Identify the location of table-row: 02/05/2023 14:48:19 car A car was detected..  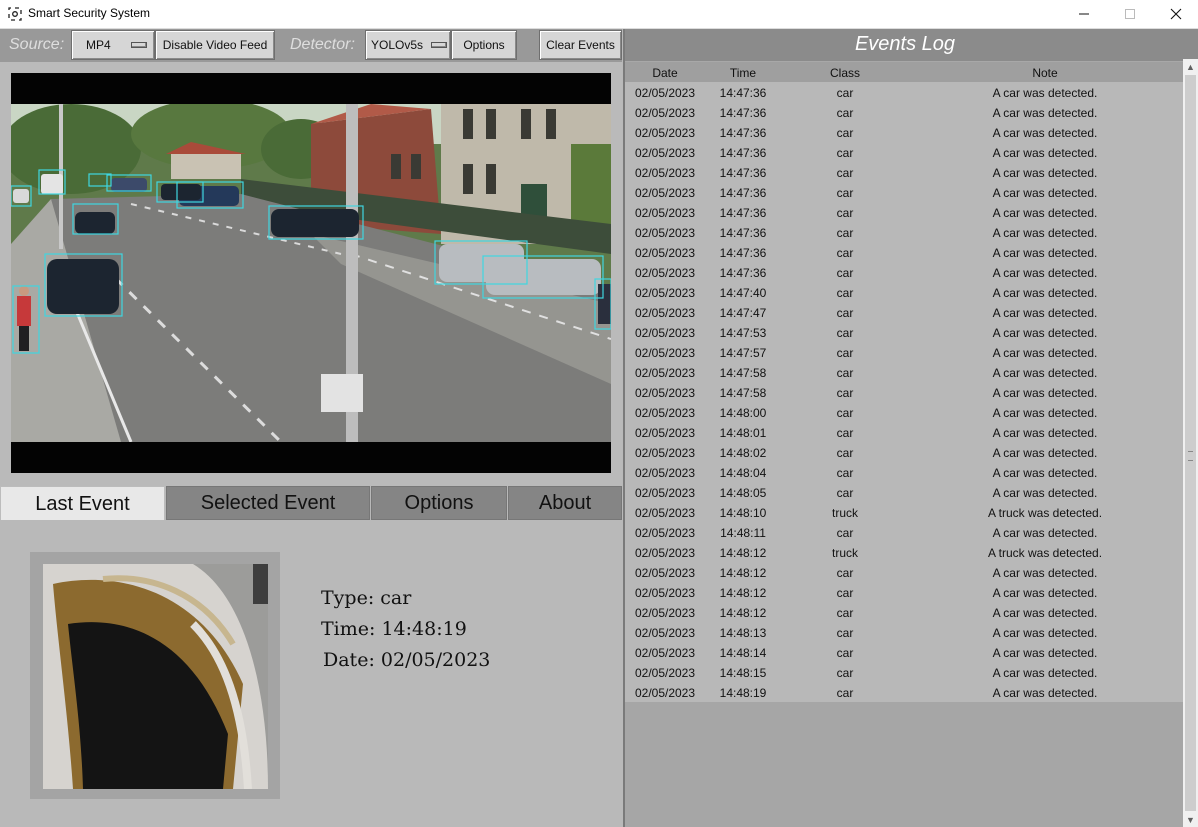
(904, 692).